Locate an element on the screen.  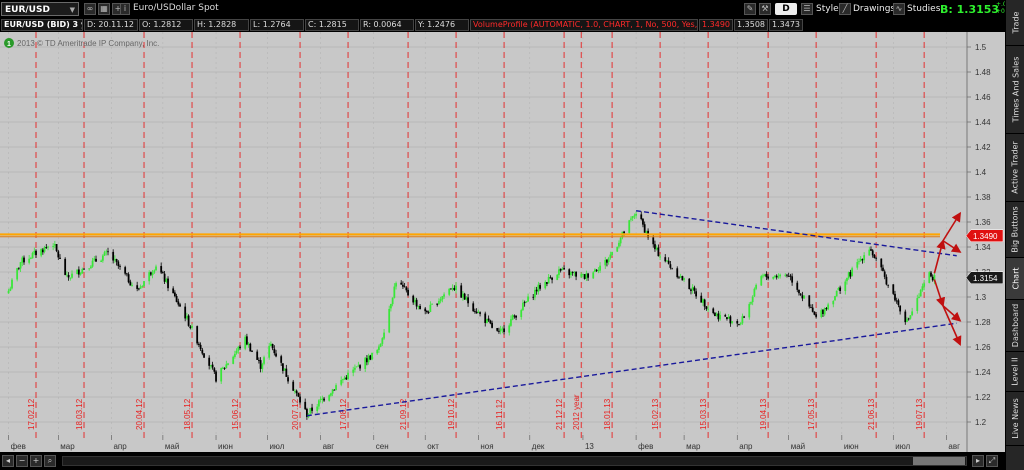
x-tick-label: окт is located at coordinates (433, 446).